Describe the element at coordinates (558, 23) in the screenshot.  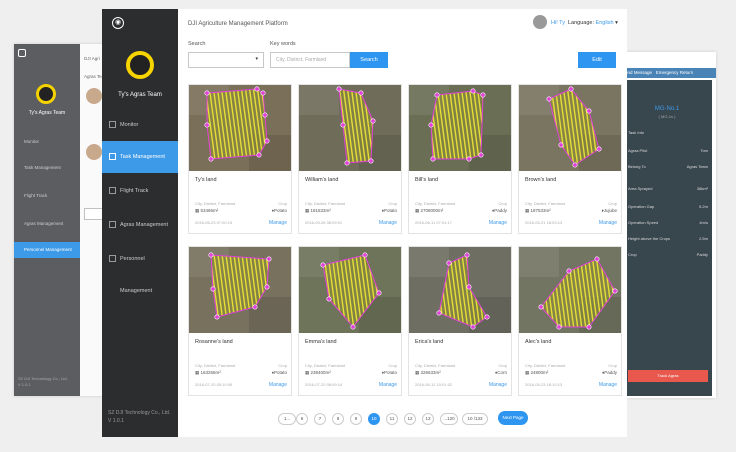
I see `user-name: Hi! Ty` at that location.